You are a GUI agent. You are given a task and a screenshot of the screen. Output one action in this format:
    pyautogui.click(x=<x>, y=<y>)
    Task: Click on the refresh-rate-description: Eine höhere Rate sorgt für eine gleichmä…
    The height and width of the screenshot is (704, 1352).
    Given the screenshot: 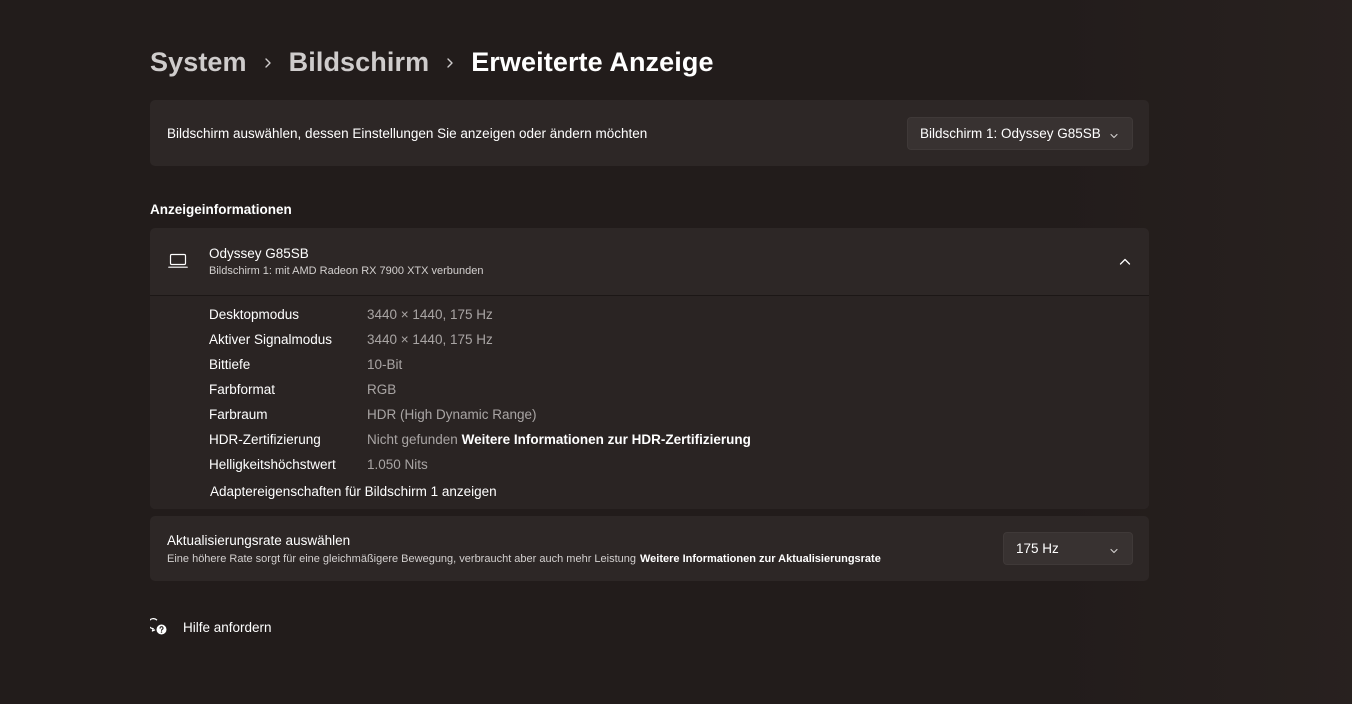 What is the action you would take?
    pyautogui.click(x=401, y=559)
    